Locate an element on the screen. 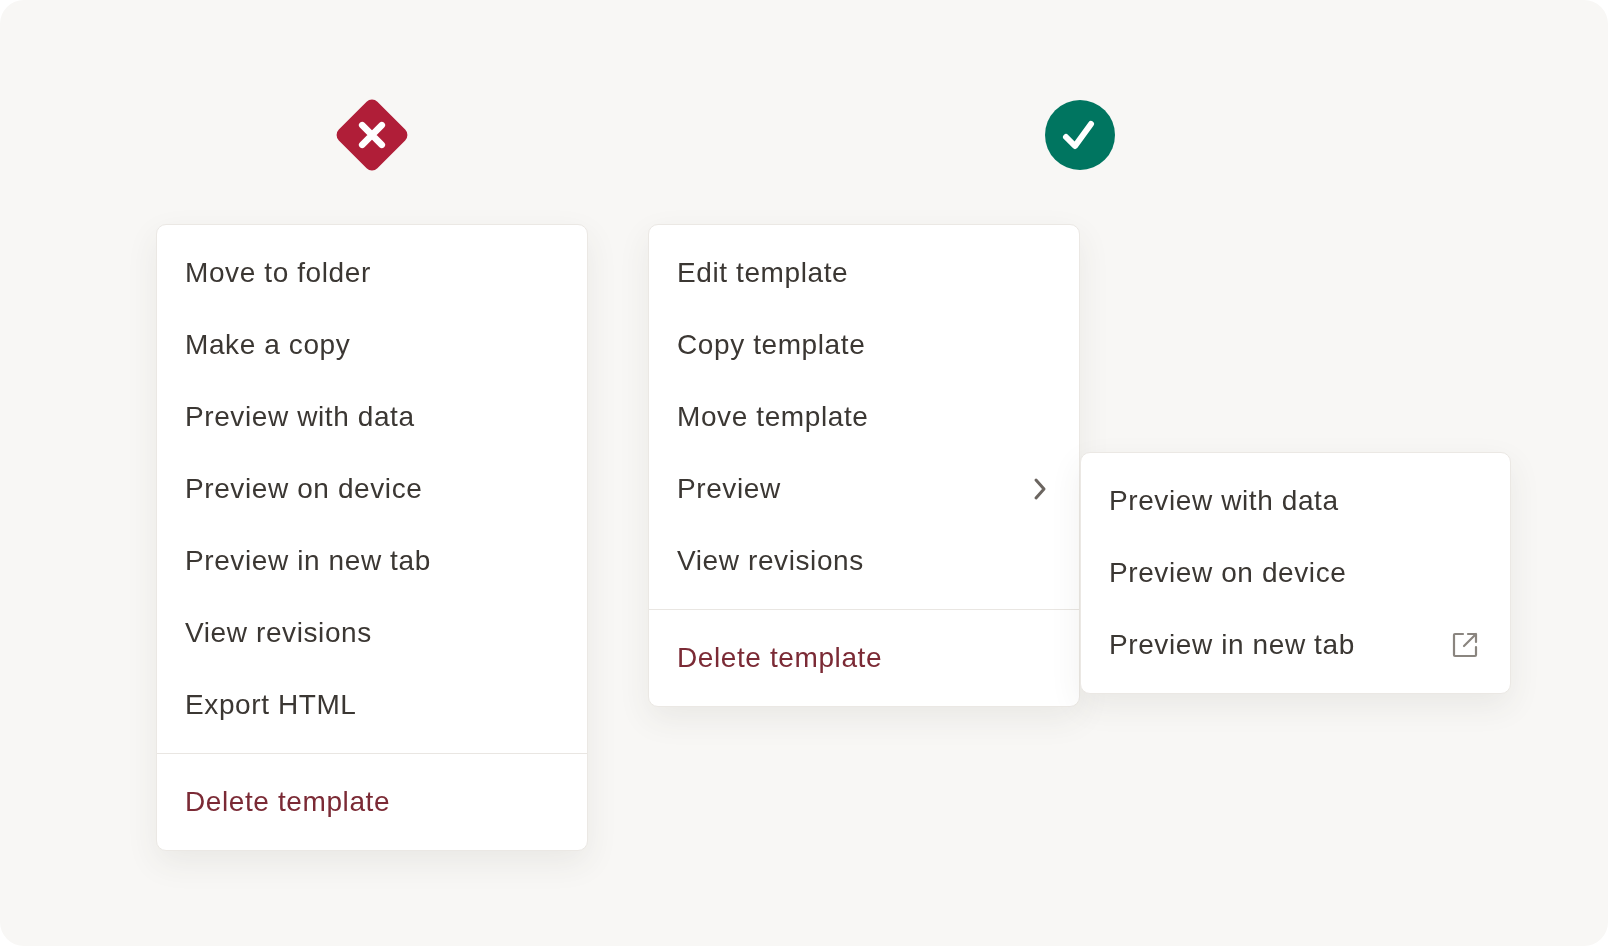 The height and width of the screenshot is (946, 1608). menu-item: Edit template is located at coordinates (864, 273).